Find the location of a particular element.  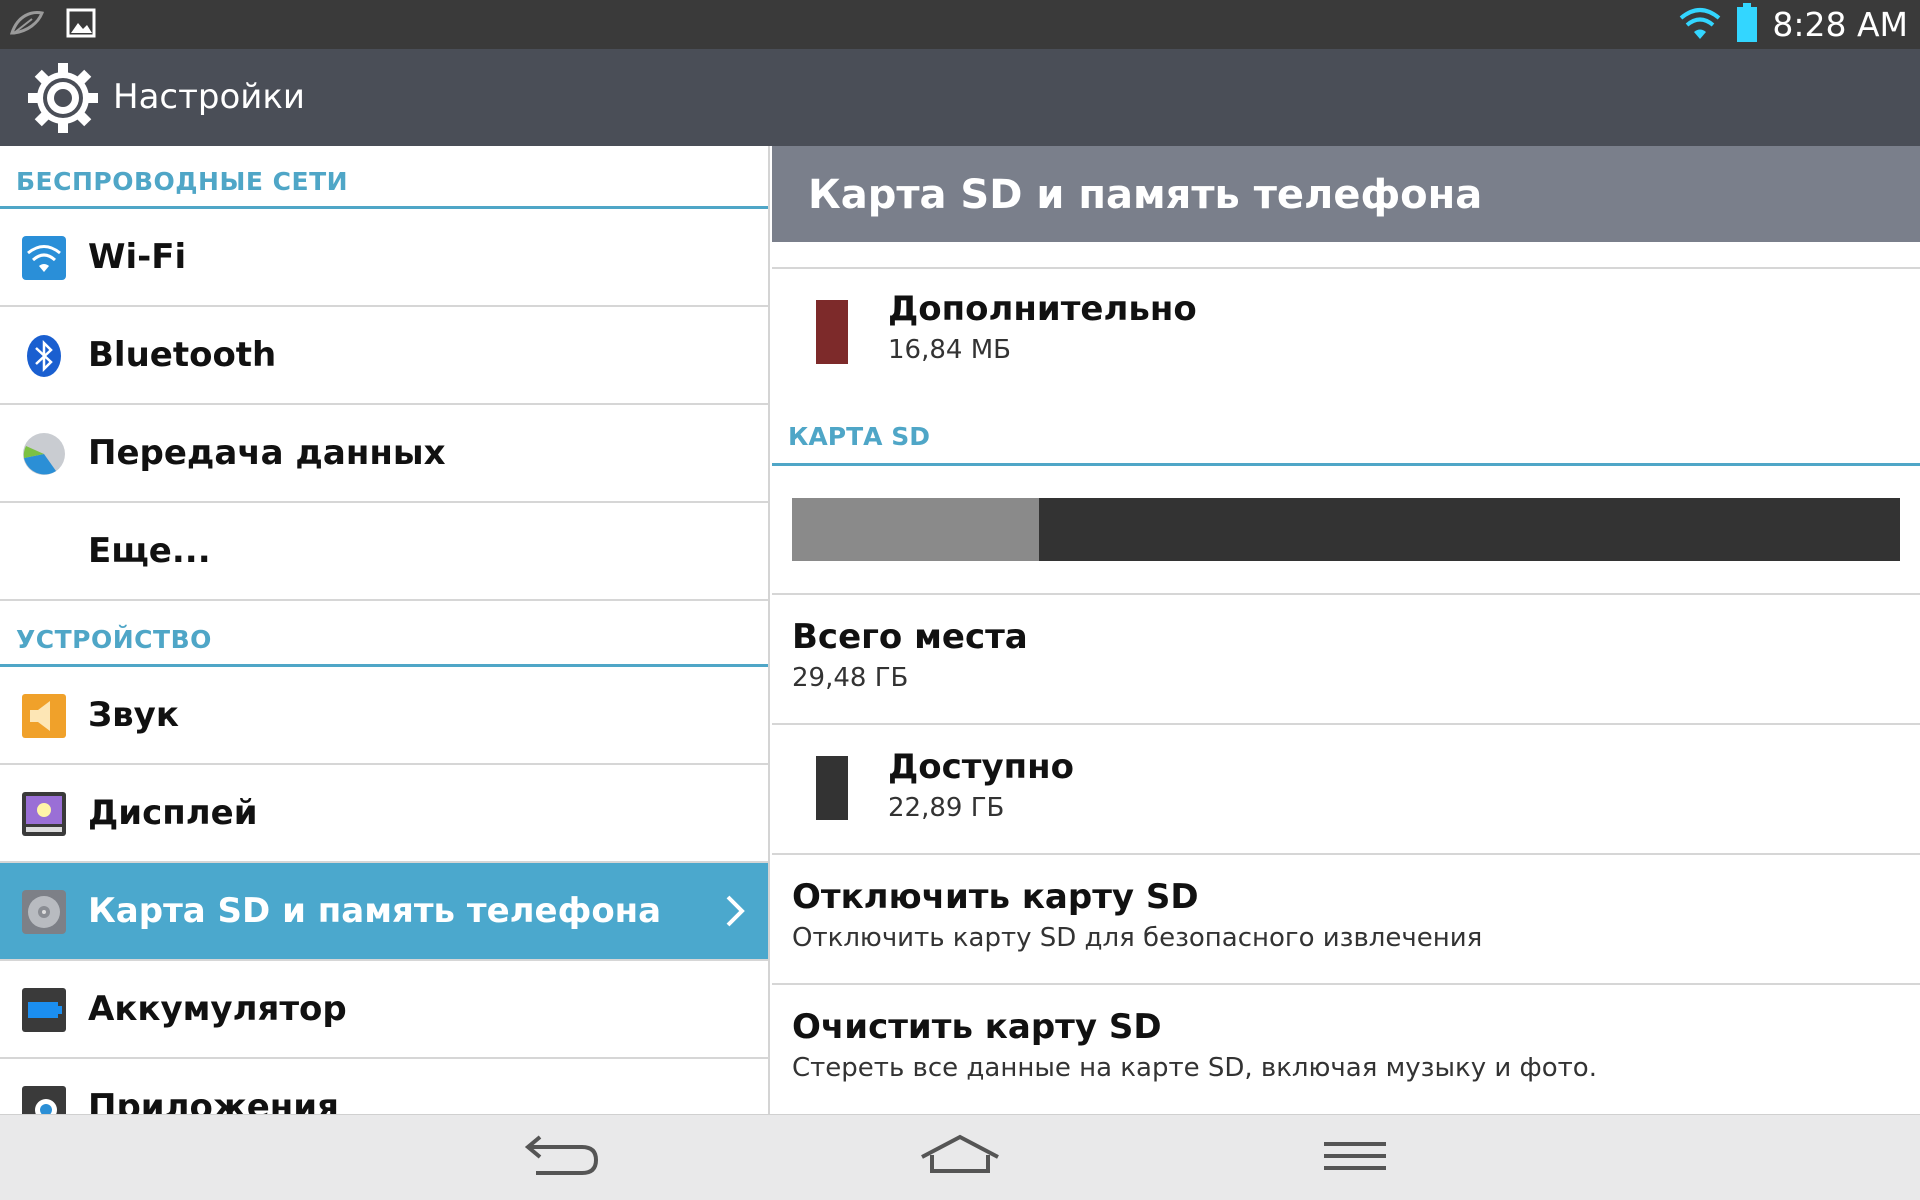

action-bar: Настройки is located at coordinates (960, 97).